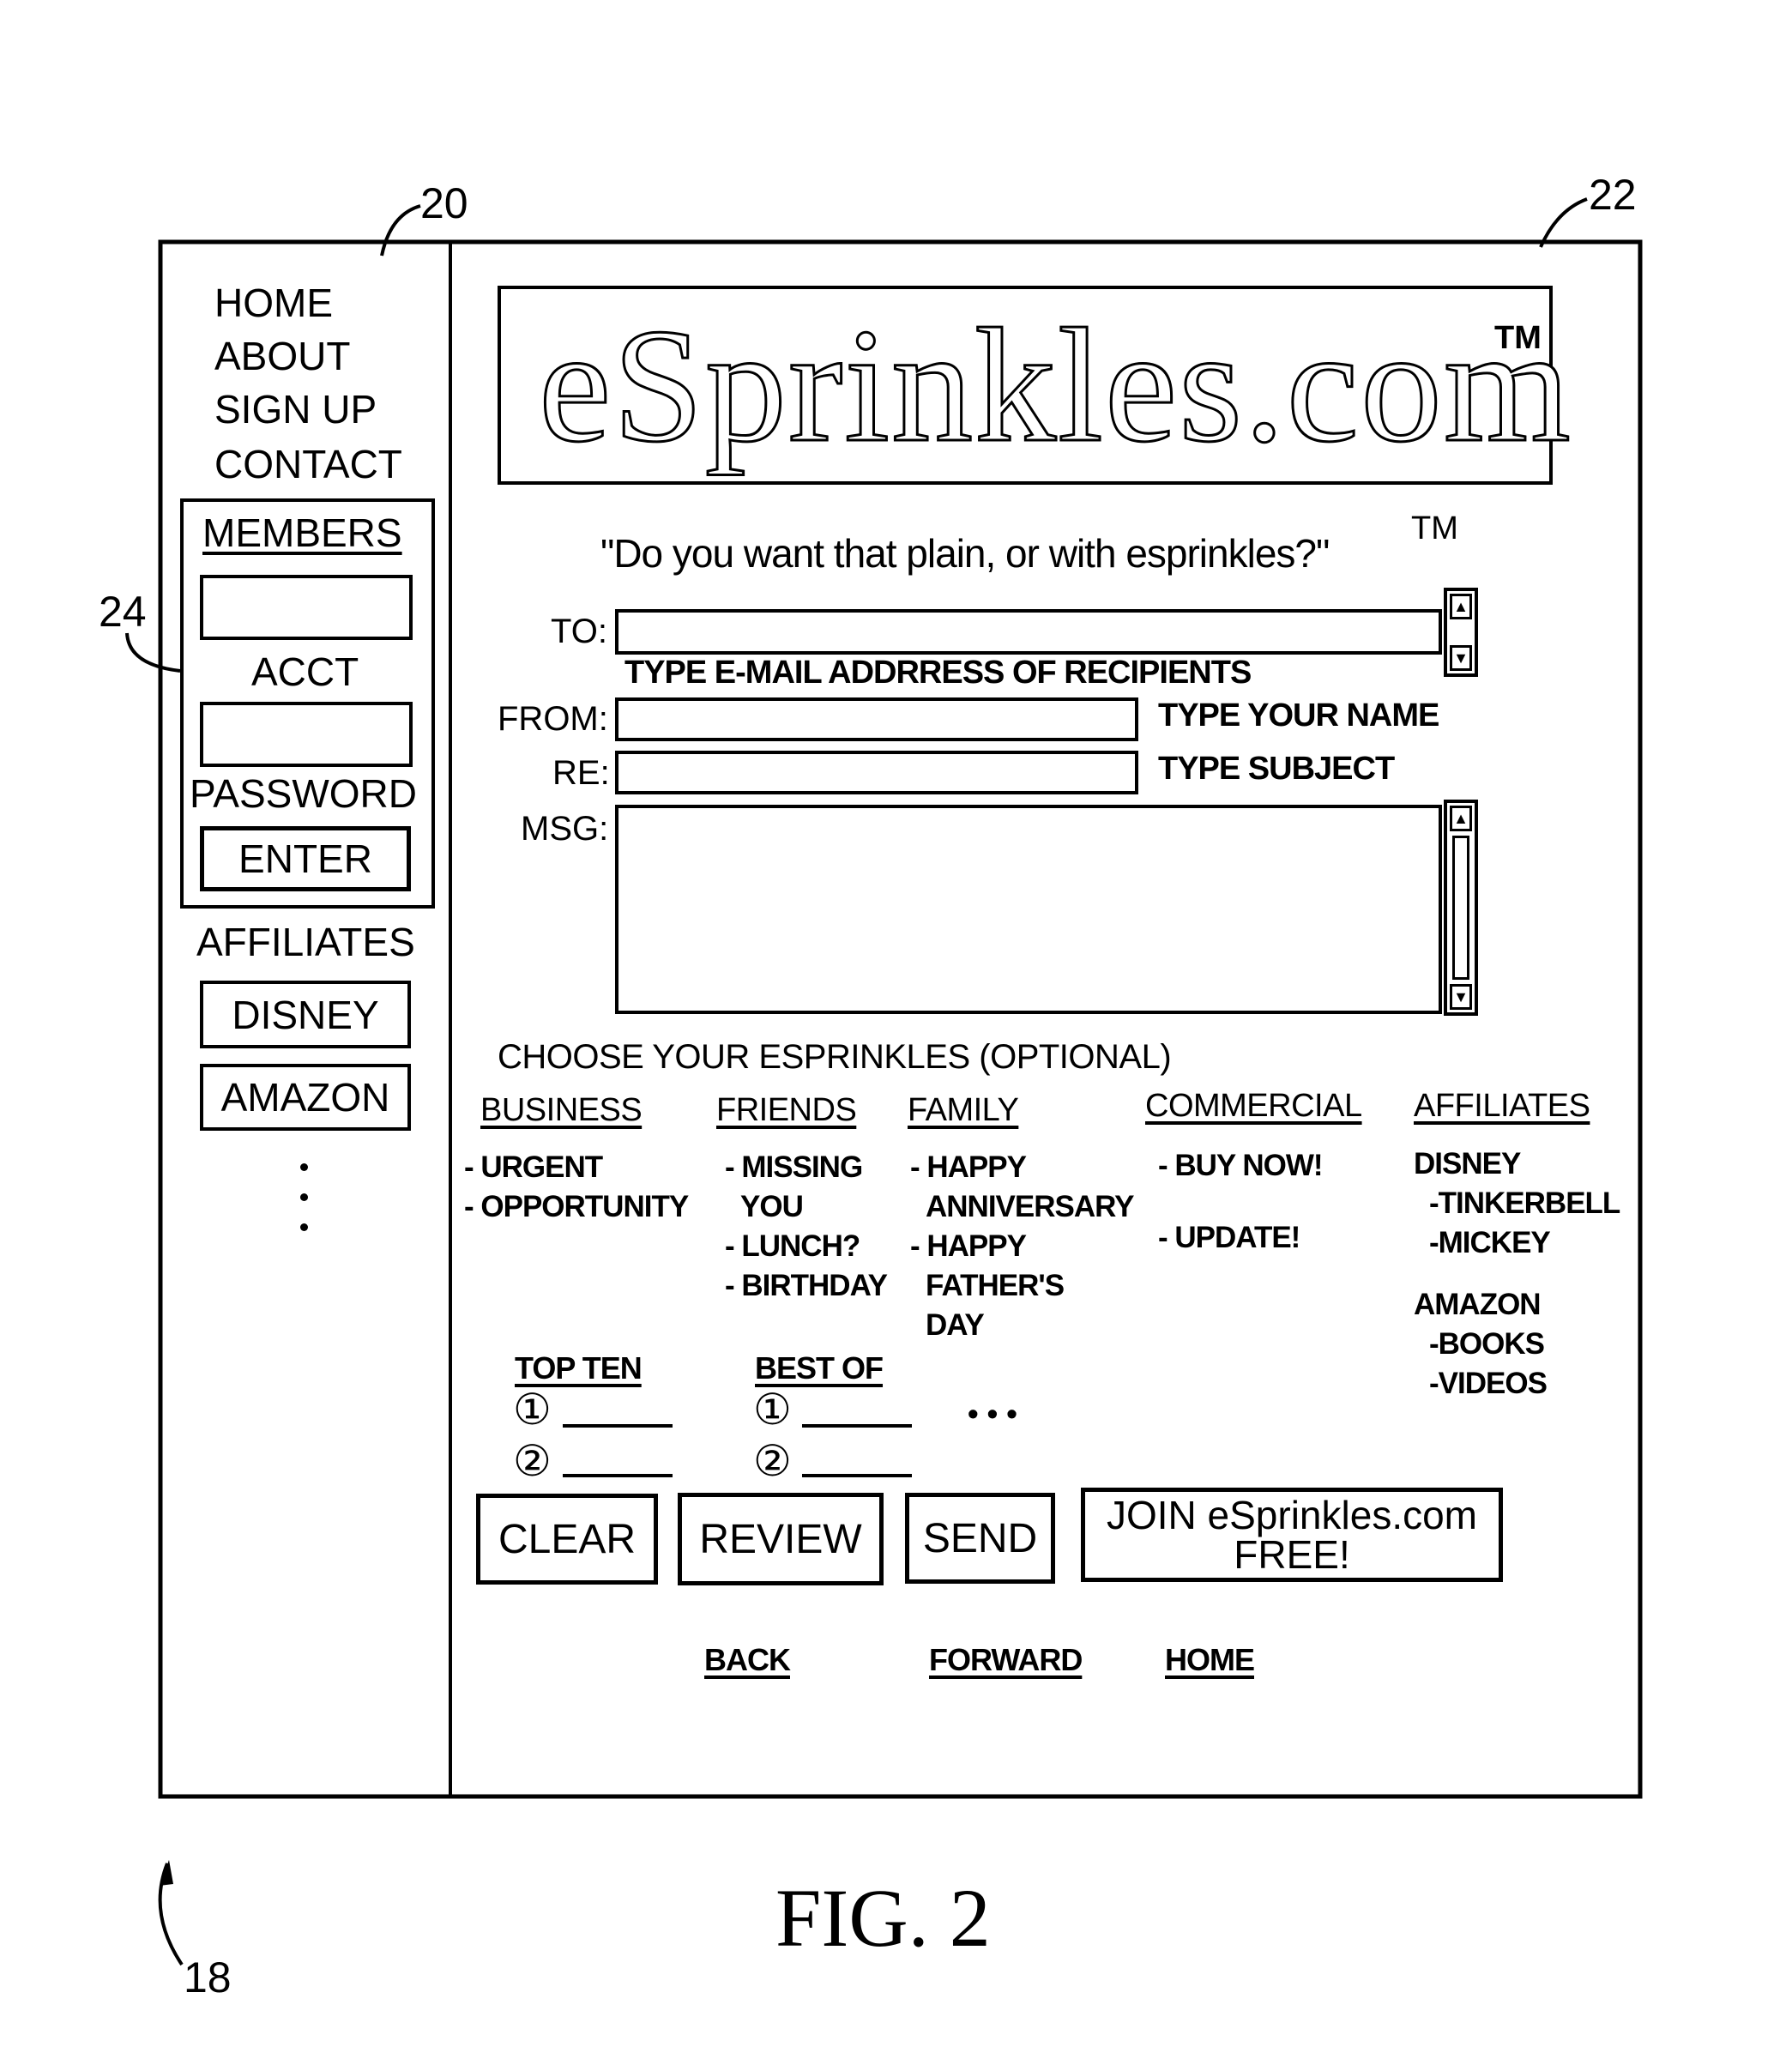  I want to click on forward-link: FORWARD, so click(1006, 1660).